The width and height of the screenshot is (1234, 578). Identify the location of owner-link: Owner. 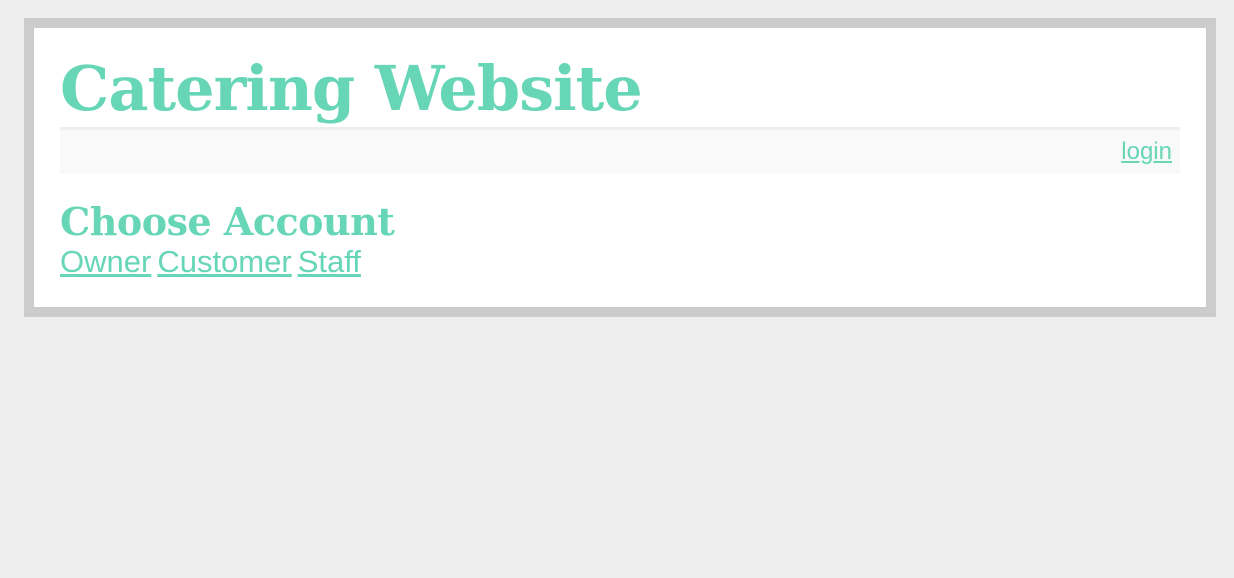
(105, 261).